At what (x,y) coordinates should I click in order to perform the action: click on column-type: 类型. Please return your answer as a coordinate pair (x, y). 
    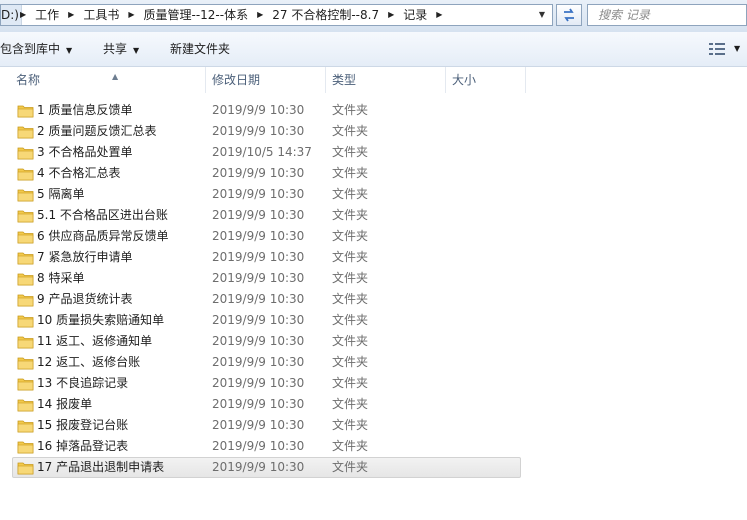
    Looking at the image, I should click on (386, 80).